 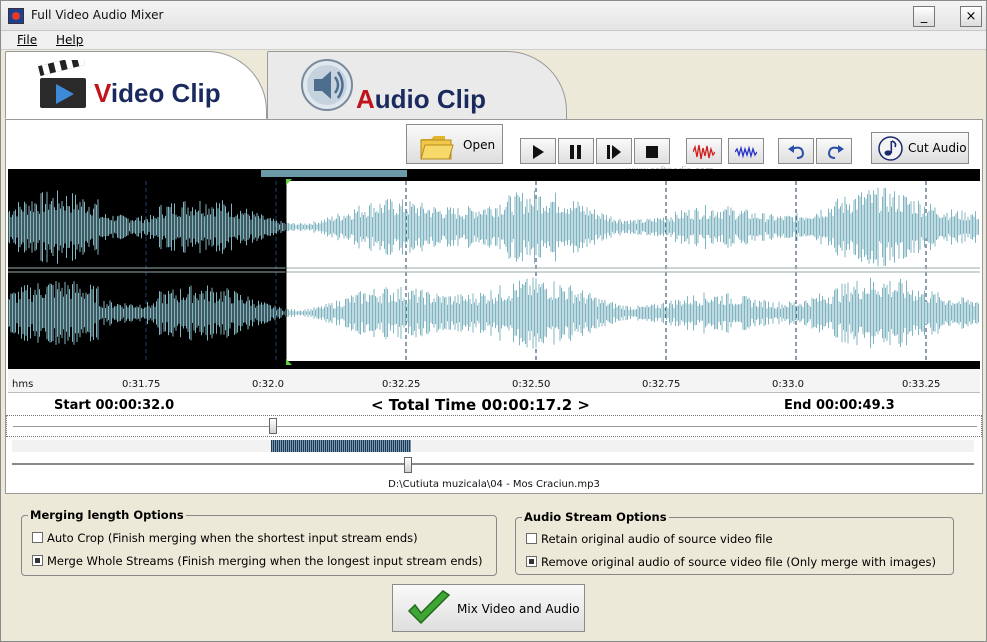 I want to click on timeline-unit: hms, so click(x=23, y=384).